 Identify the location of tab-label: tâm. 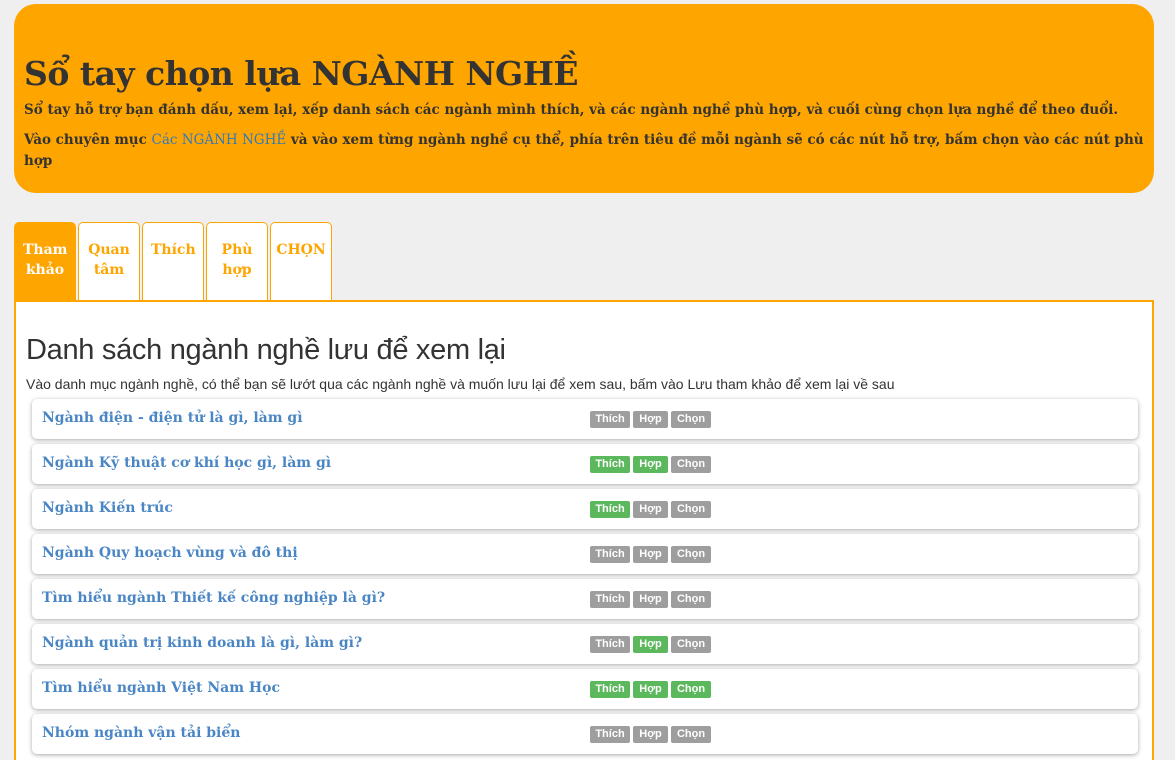
(109, 270).